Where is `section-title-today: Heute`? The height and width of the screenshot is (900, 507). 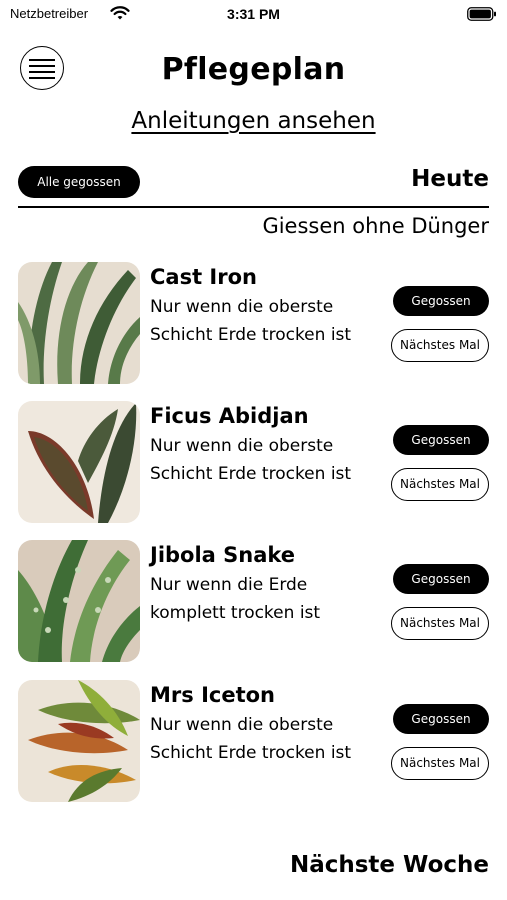
section-title-today: Heute is located at coordinates (450, 179).